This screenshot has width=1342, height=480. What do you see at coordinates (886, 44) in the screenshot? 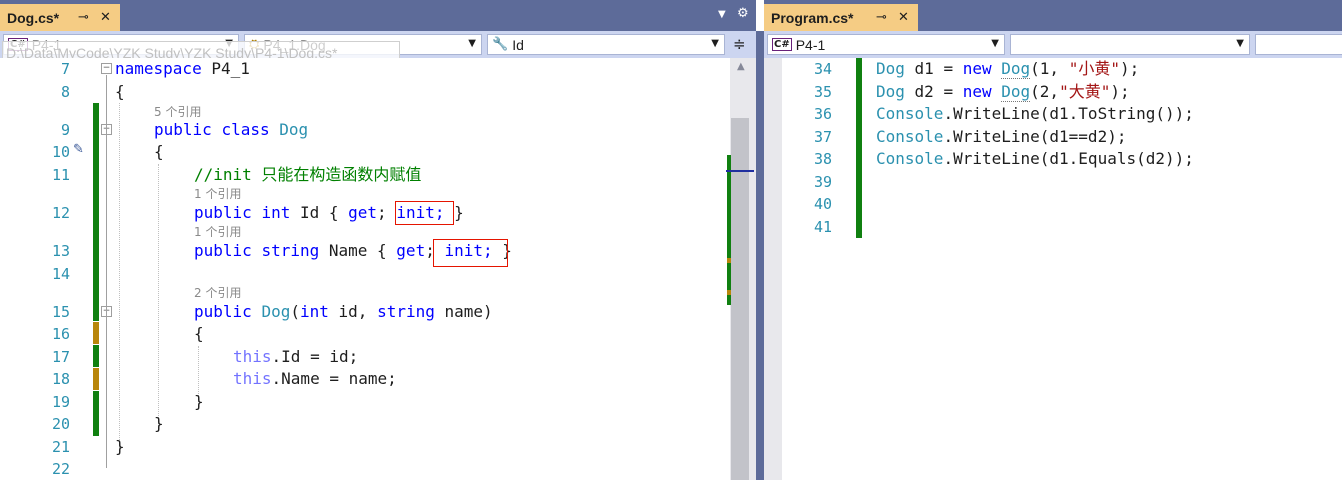
I see `project-dropdown: C# P4-1 ▼` at bounding box center [886, 44].